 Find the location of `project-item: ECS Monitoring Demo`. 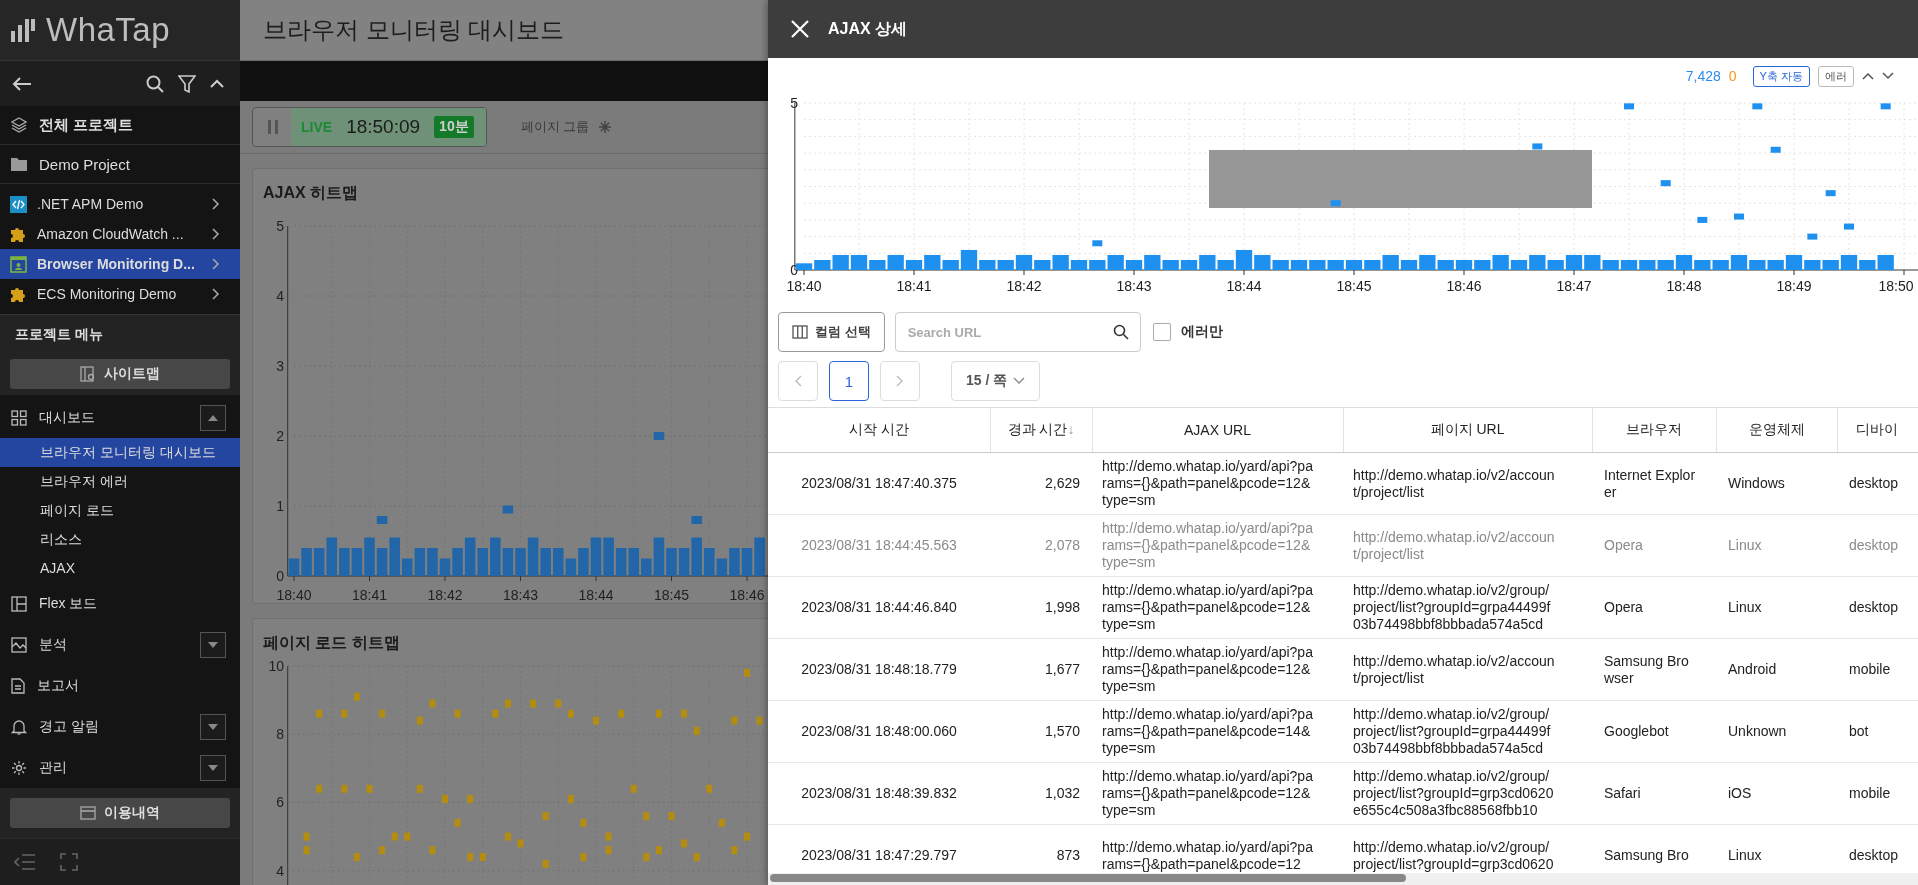

project-item: ECS Monitoring Demo is located at coordinates (120, 294).